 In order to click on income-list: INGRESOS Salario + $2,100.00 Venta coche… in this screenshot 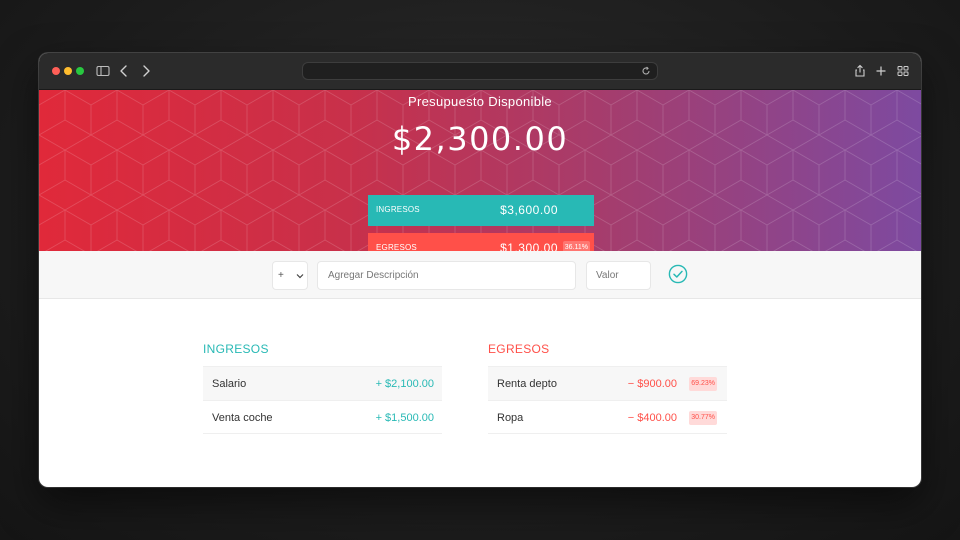, I will do `click(322, 388)`.